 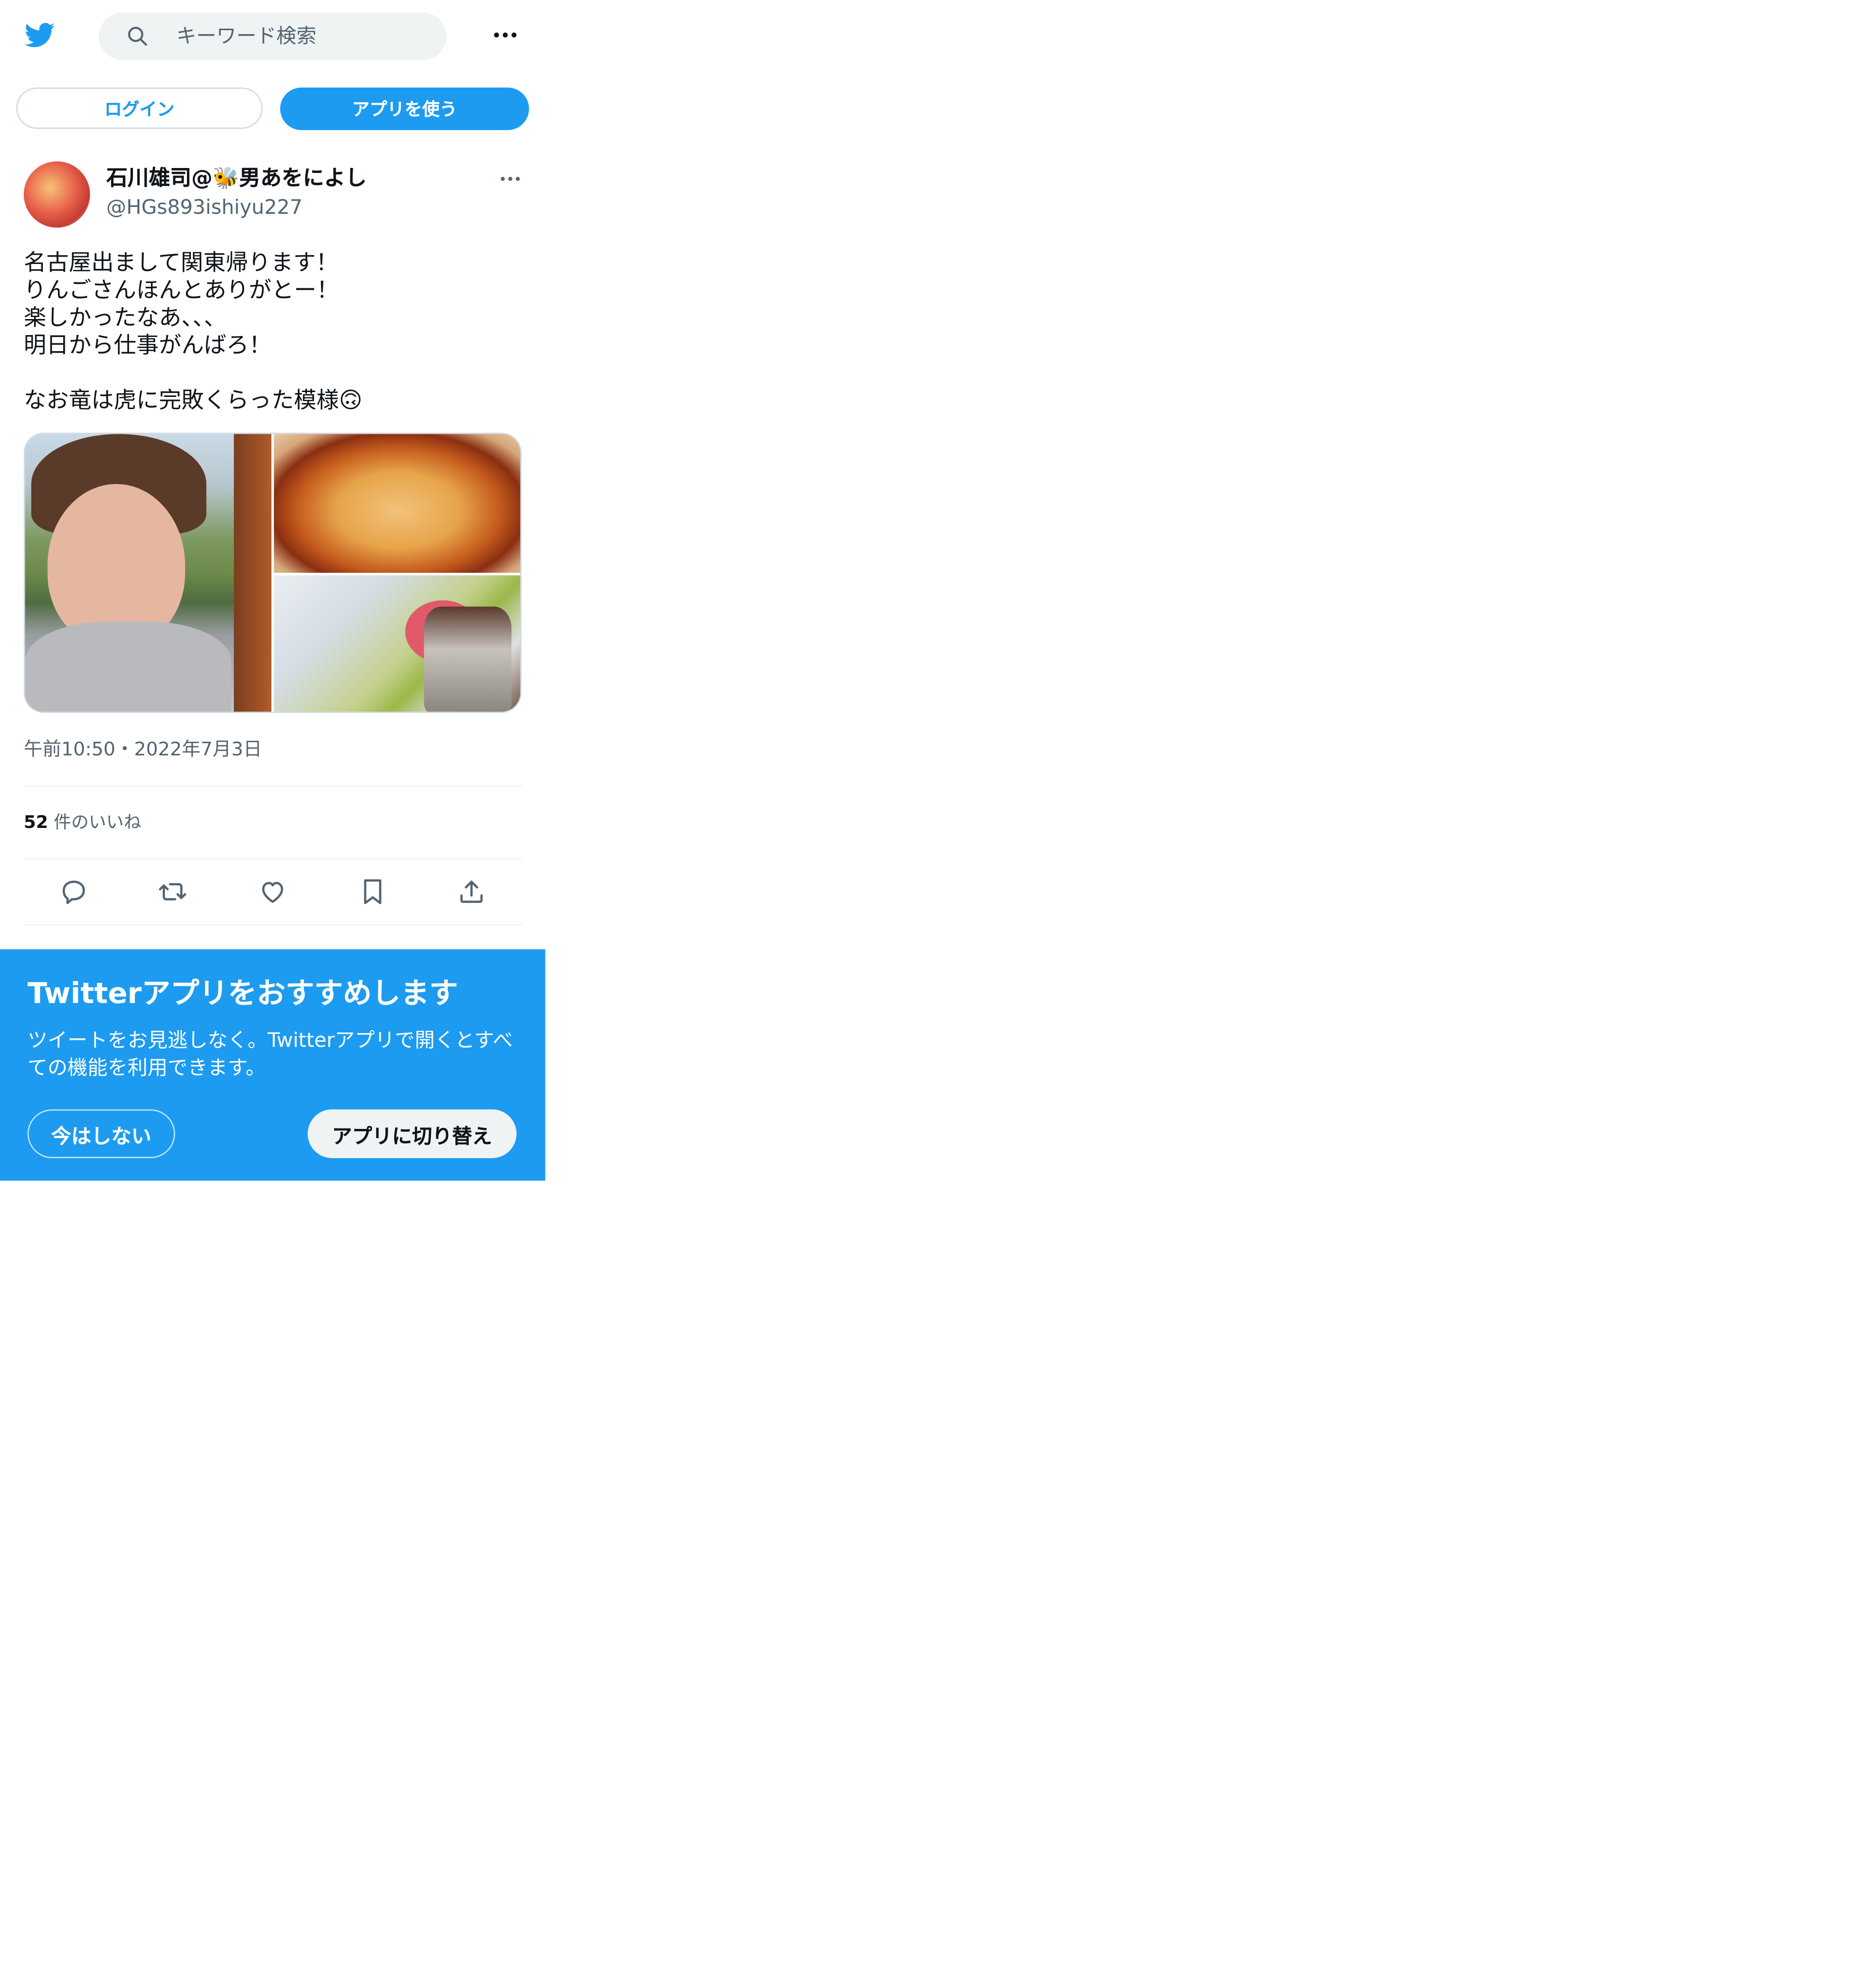 What do you see at coordinates (36, 823) in the screenshot?
I see `likes-count: 52` at bounding box center [36, 823].